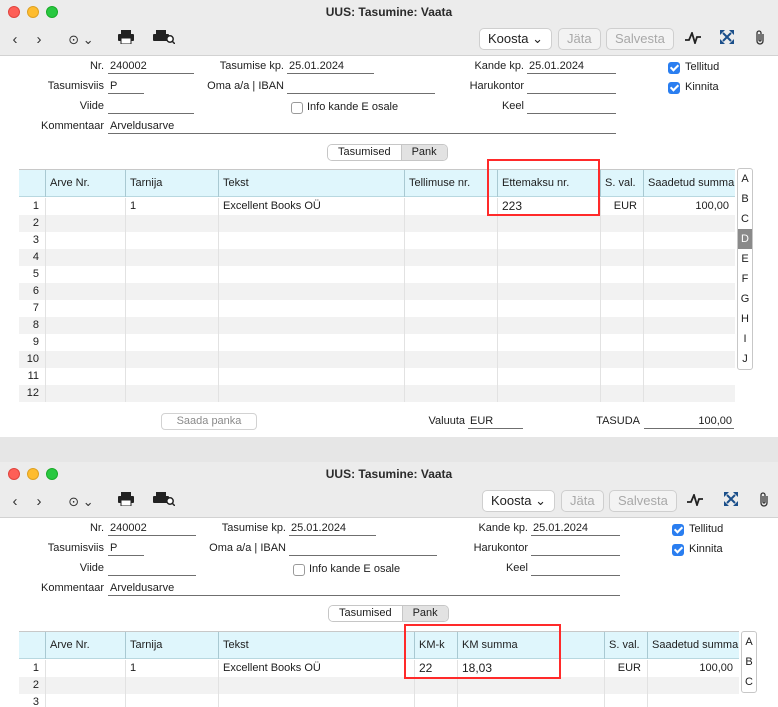 The image size is (778, 707). What do you see at coordinates (745, 359) in the screenshot?
I see `alphabet-letter-j: J` at bounding box center [745, 359].